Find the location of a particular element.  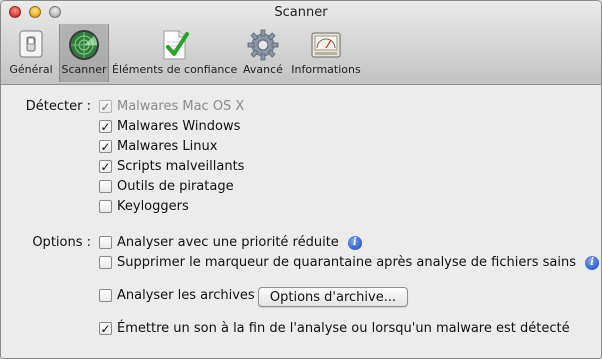

quarantine-checkbox is located at coordinates (105, 262).